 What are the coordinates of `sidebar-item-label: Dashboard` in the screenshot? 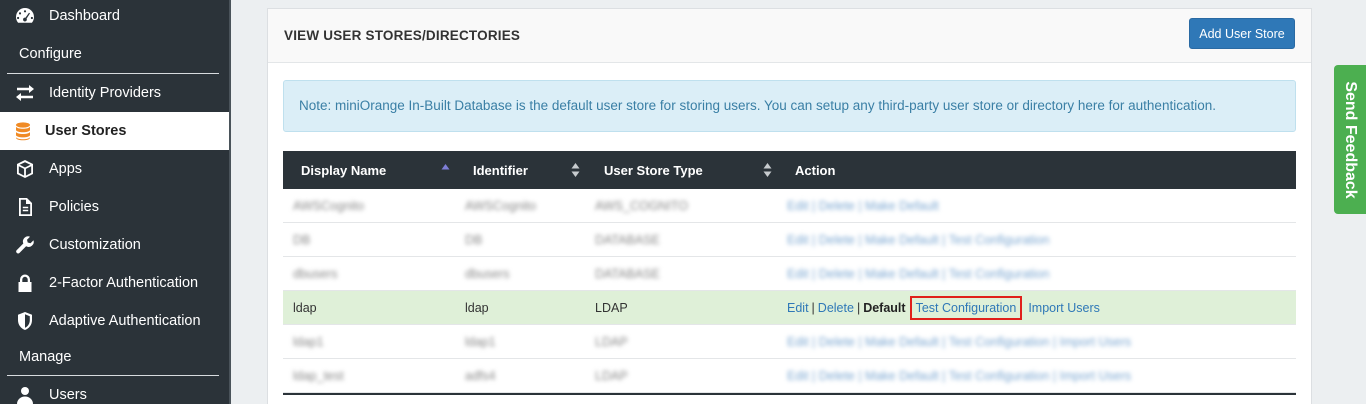 It's located at (84, 16).